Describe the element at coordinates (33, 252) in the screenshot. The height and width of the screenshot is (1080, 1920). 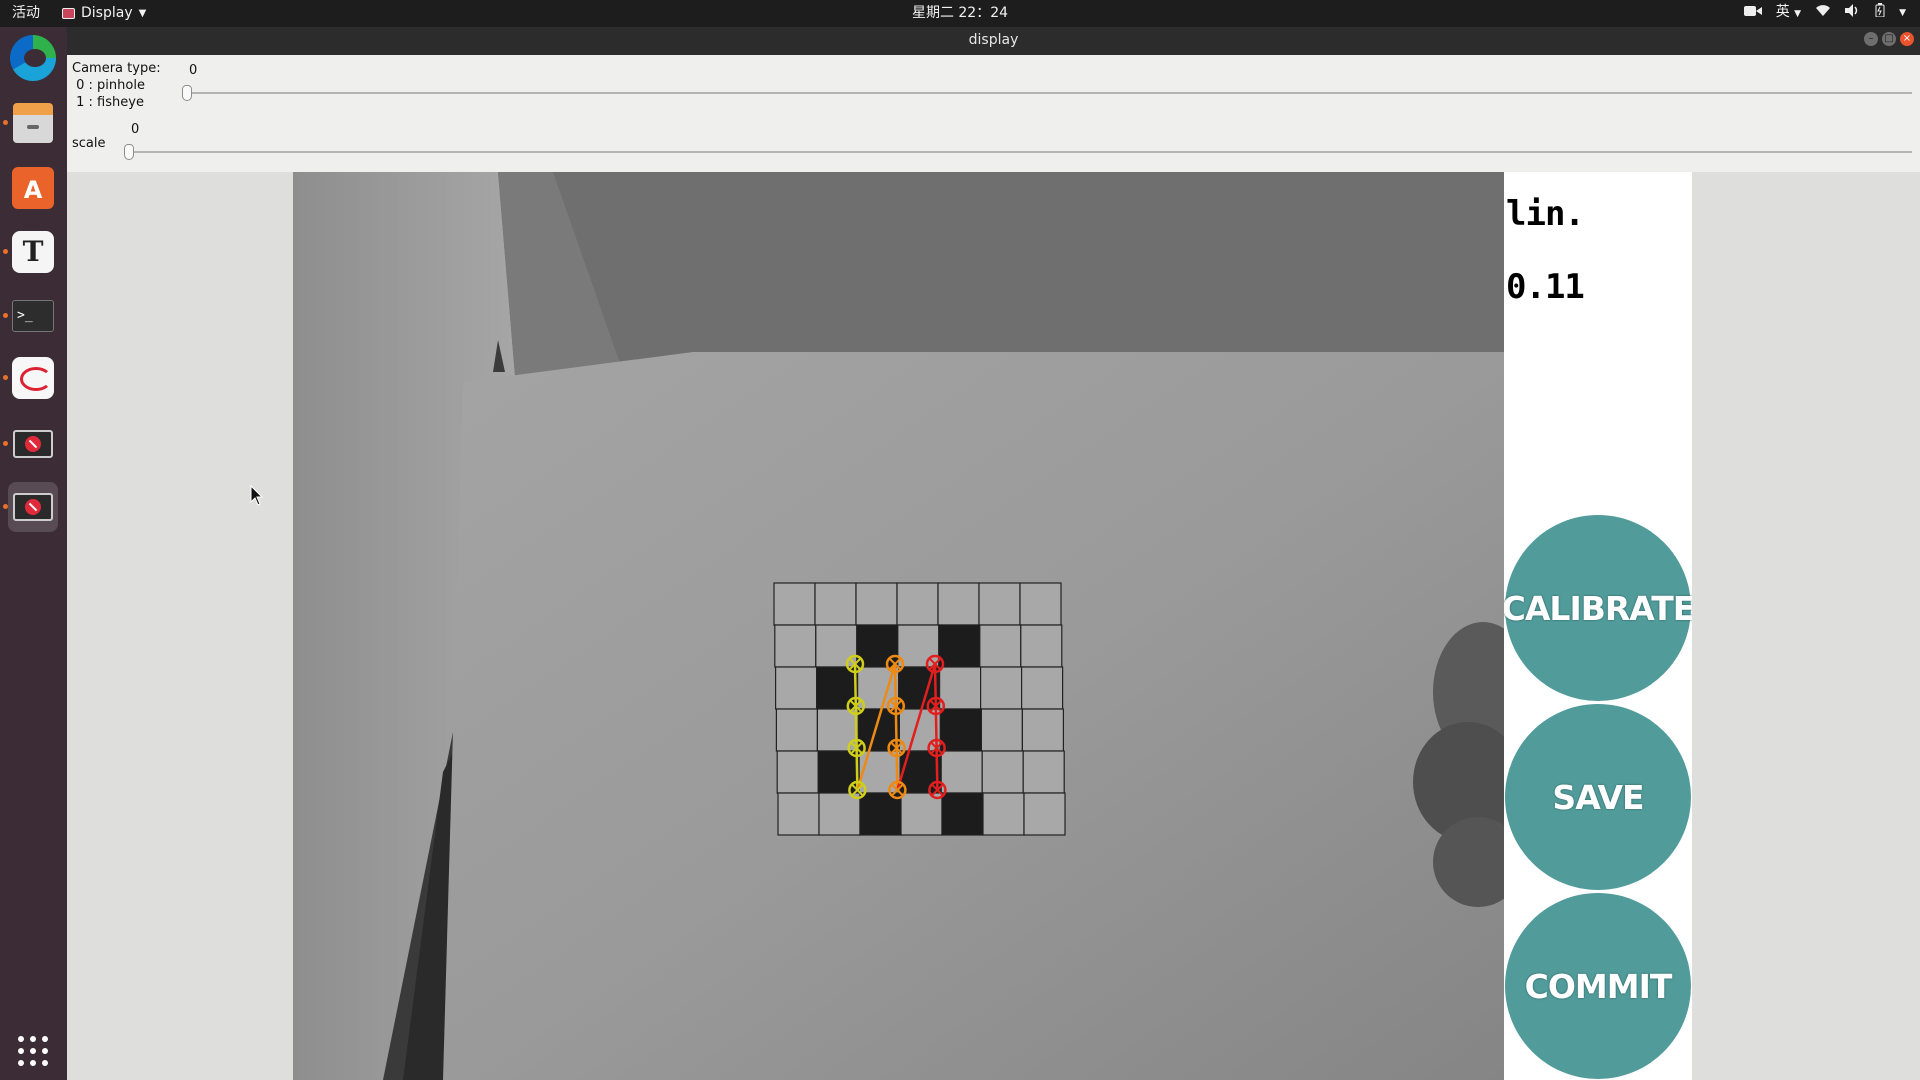
I see `text-editor-icon: T` at that location.